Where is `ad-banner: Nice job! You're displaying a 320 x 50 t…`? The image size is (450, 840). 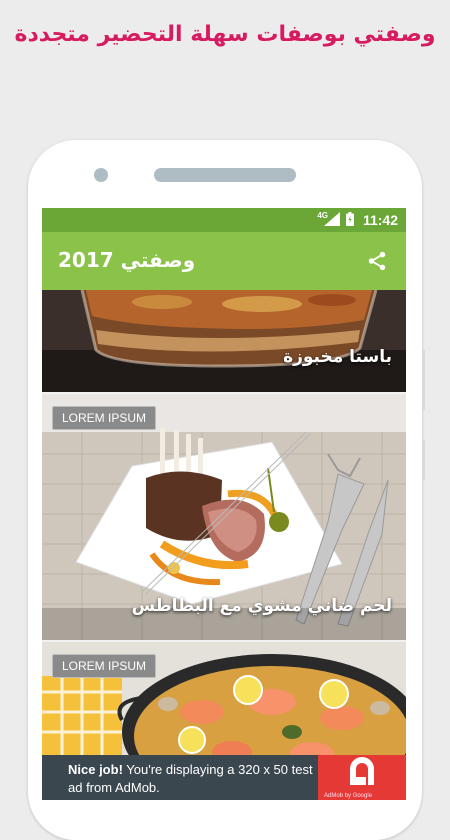
ad-banner: Nice job! You're displaying a 320 x 50 t… is located at coordinates (224, 777).